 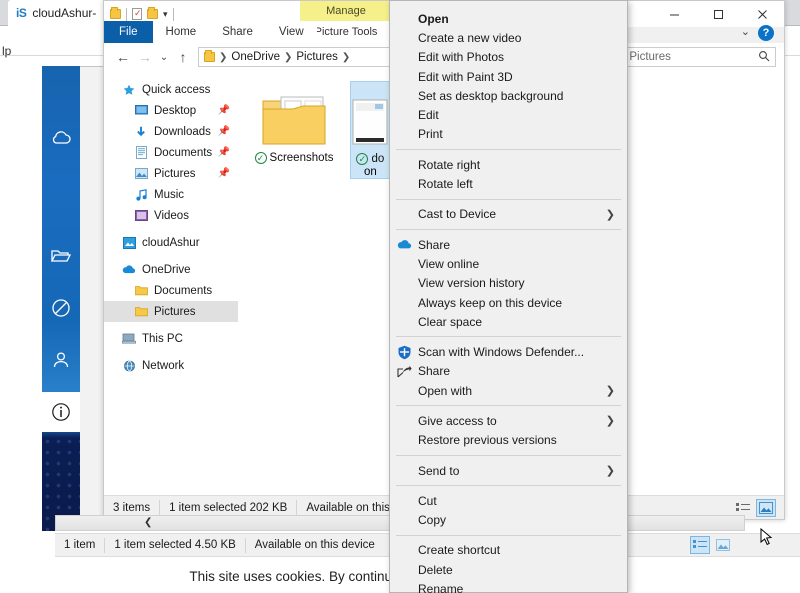 What do you see at coordinates (674, 14) in the screenshot?
I see `minimize-icon` at bounding box center [674, 14].